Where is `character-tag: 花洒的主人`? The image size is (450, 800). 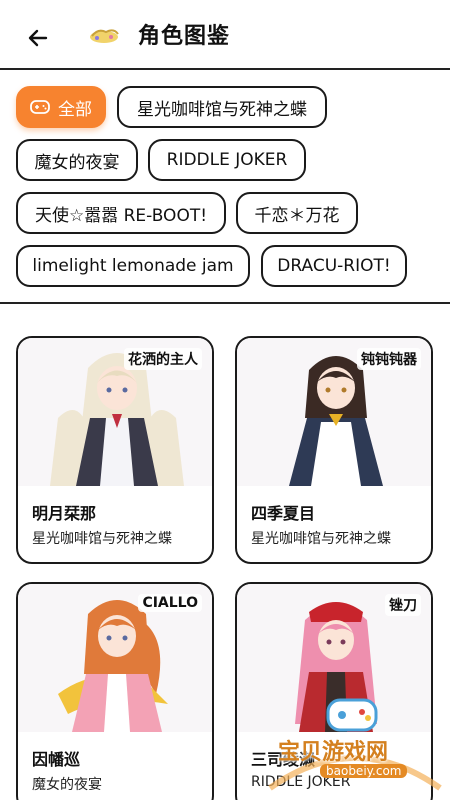
character-tag: 花洒的主人 is located at coordinates (163, 359).